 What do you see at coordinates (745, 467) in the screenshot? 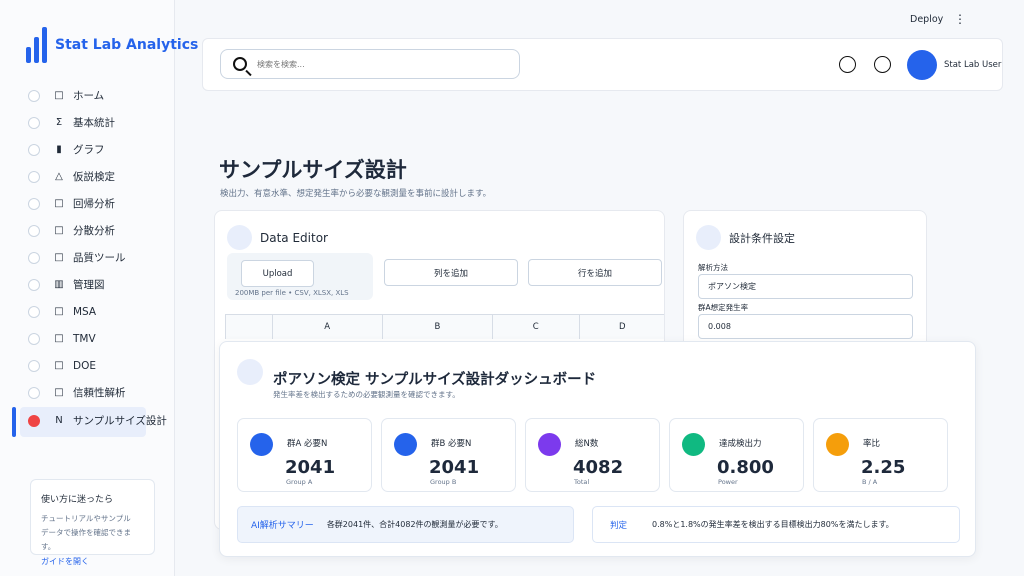
I see `kpi-value: 0.800` at bounding box center [745, 467].